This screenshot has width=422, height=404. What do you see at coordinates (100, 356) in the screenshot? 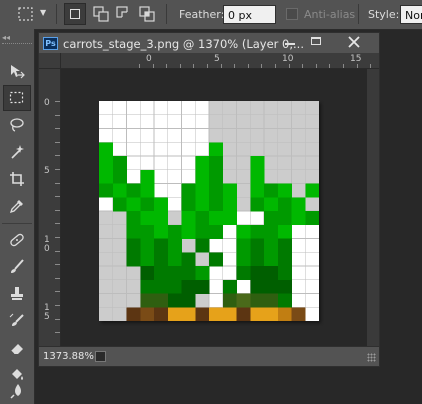
I see `document-info-icon` at bounding box center [100, 356].